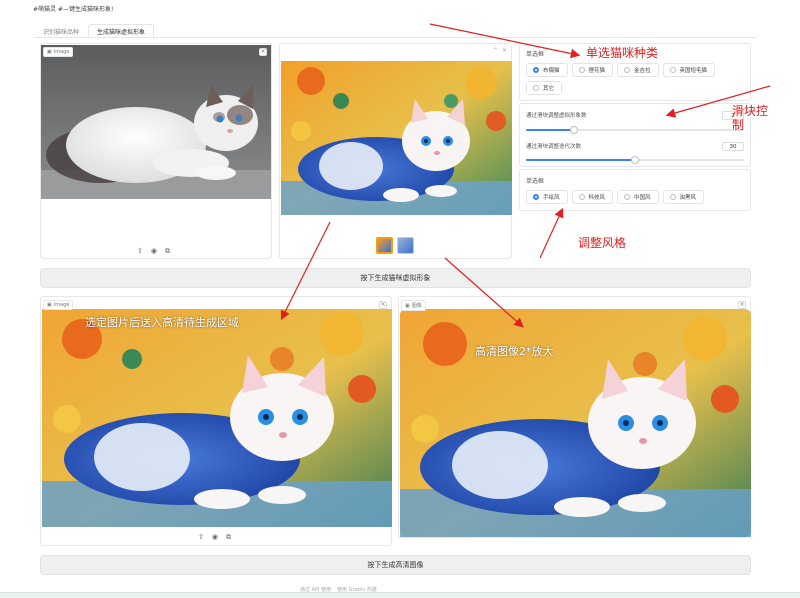 This screenshot has width=800, height=598. Describe the element at coordinates (514, 351) in the screenshot. I see `annotation-hd-text: 高清图像2*放大` at that location.